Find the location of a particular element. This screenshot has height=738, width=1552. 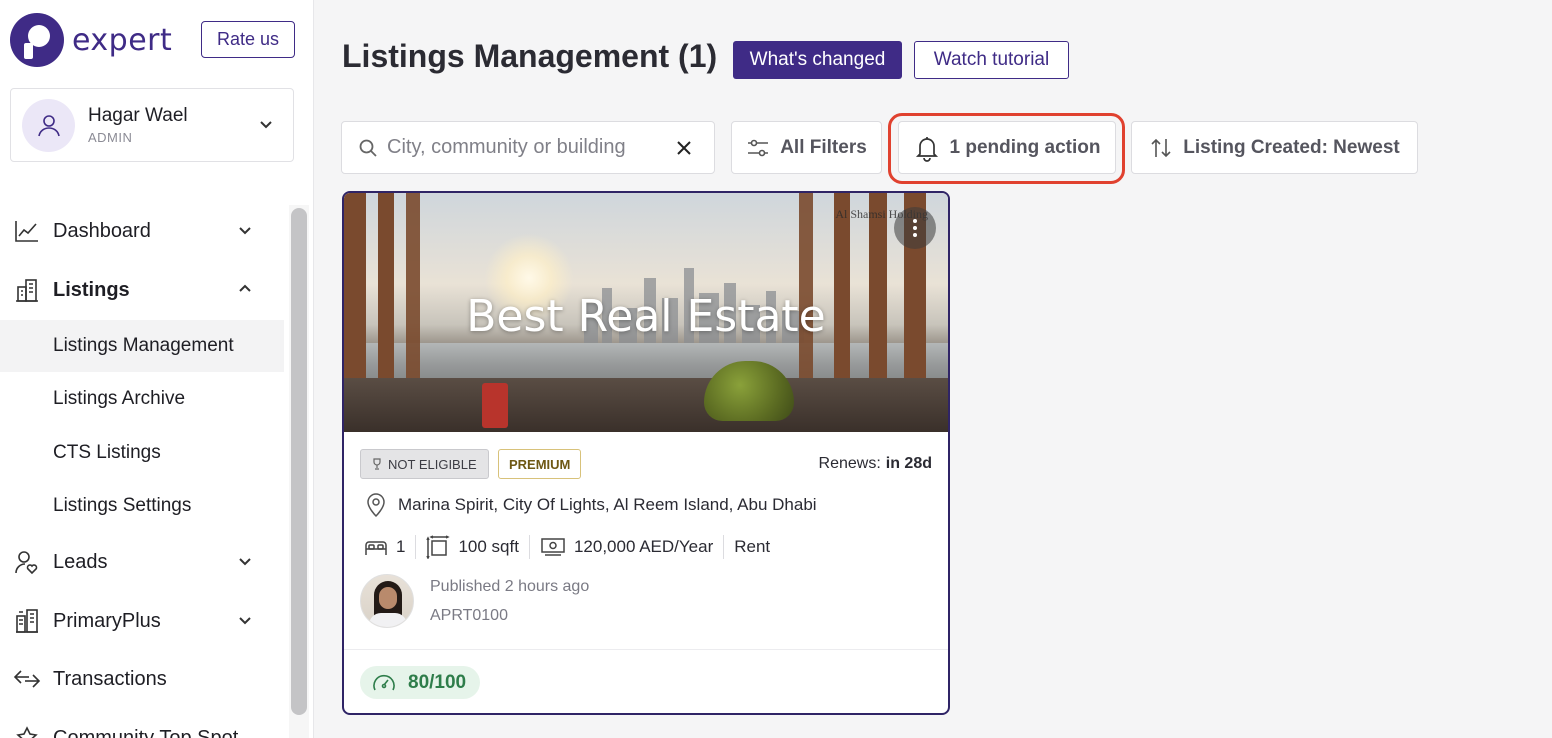

sidebar-item-label: PrimaryPlus is located at coordinates (107, 620).